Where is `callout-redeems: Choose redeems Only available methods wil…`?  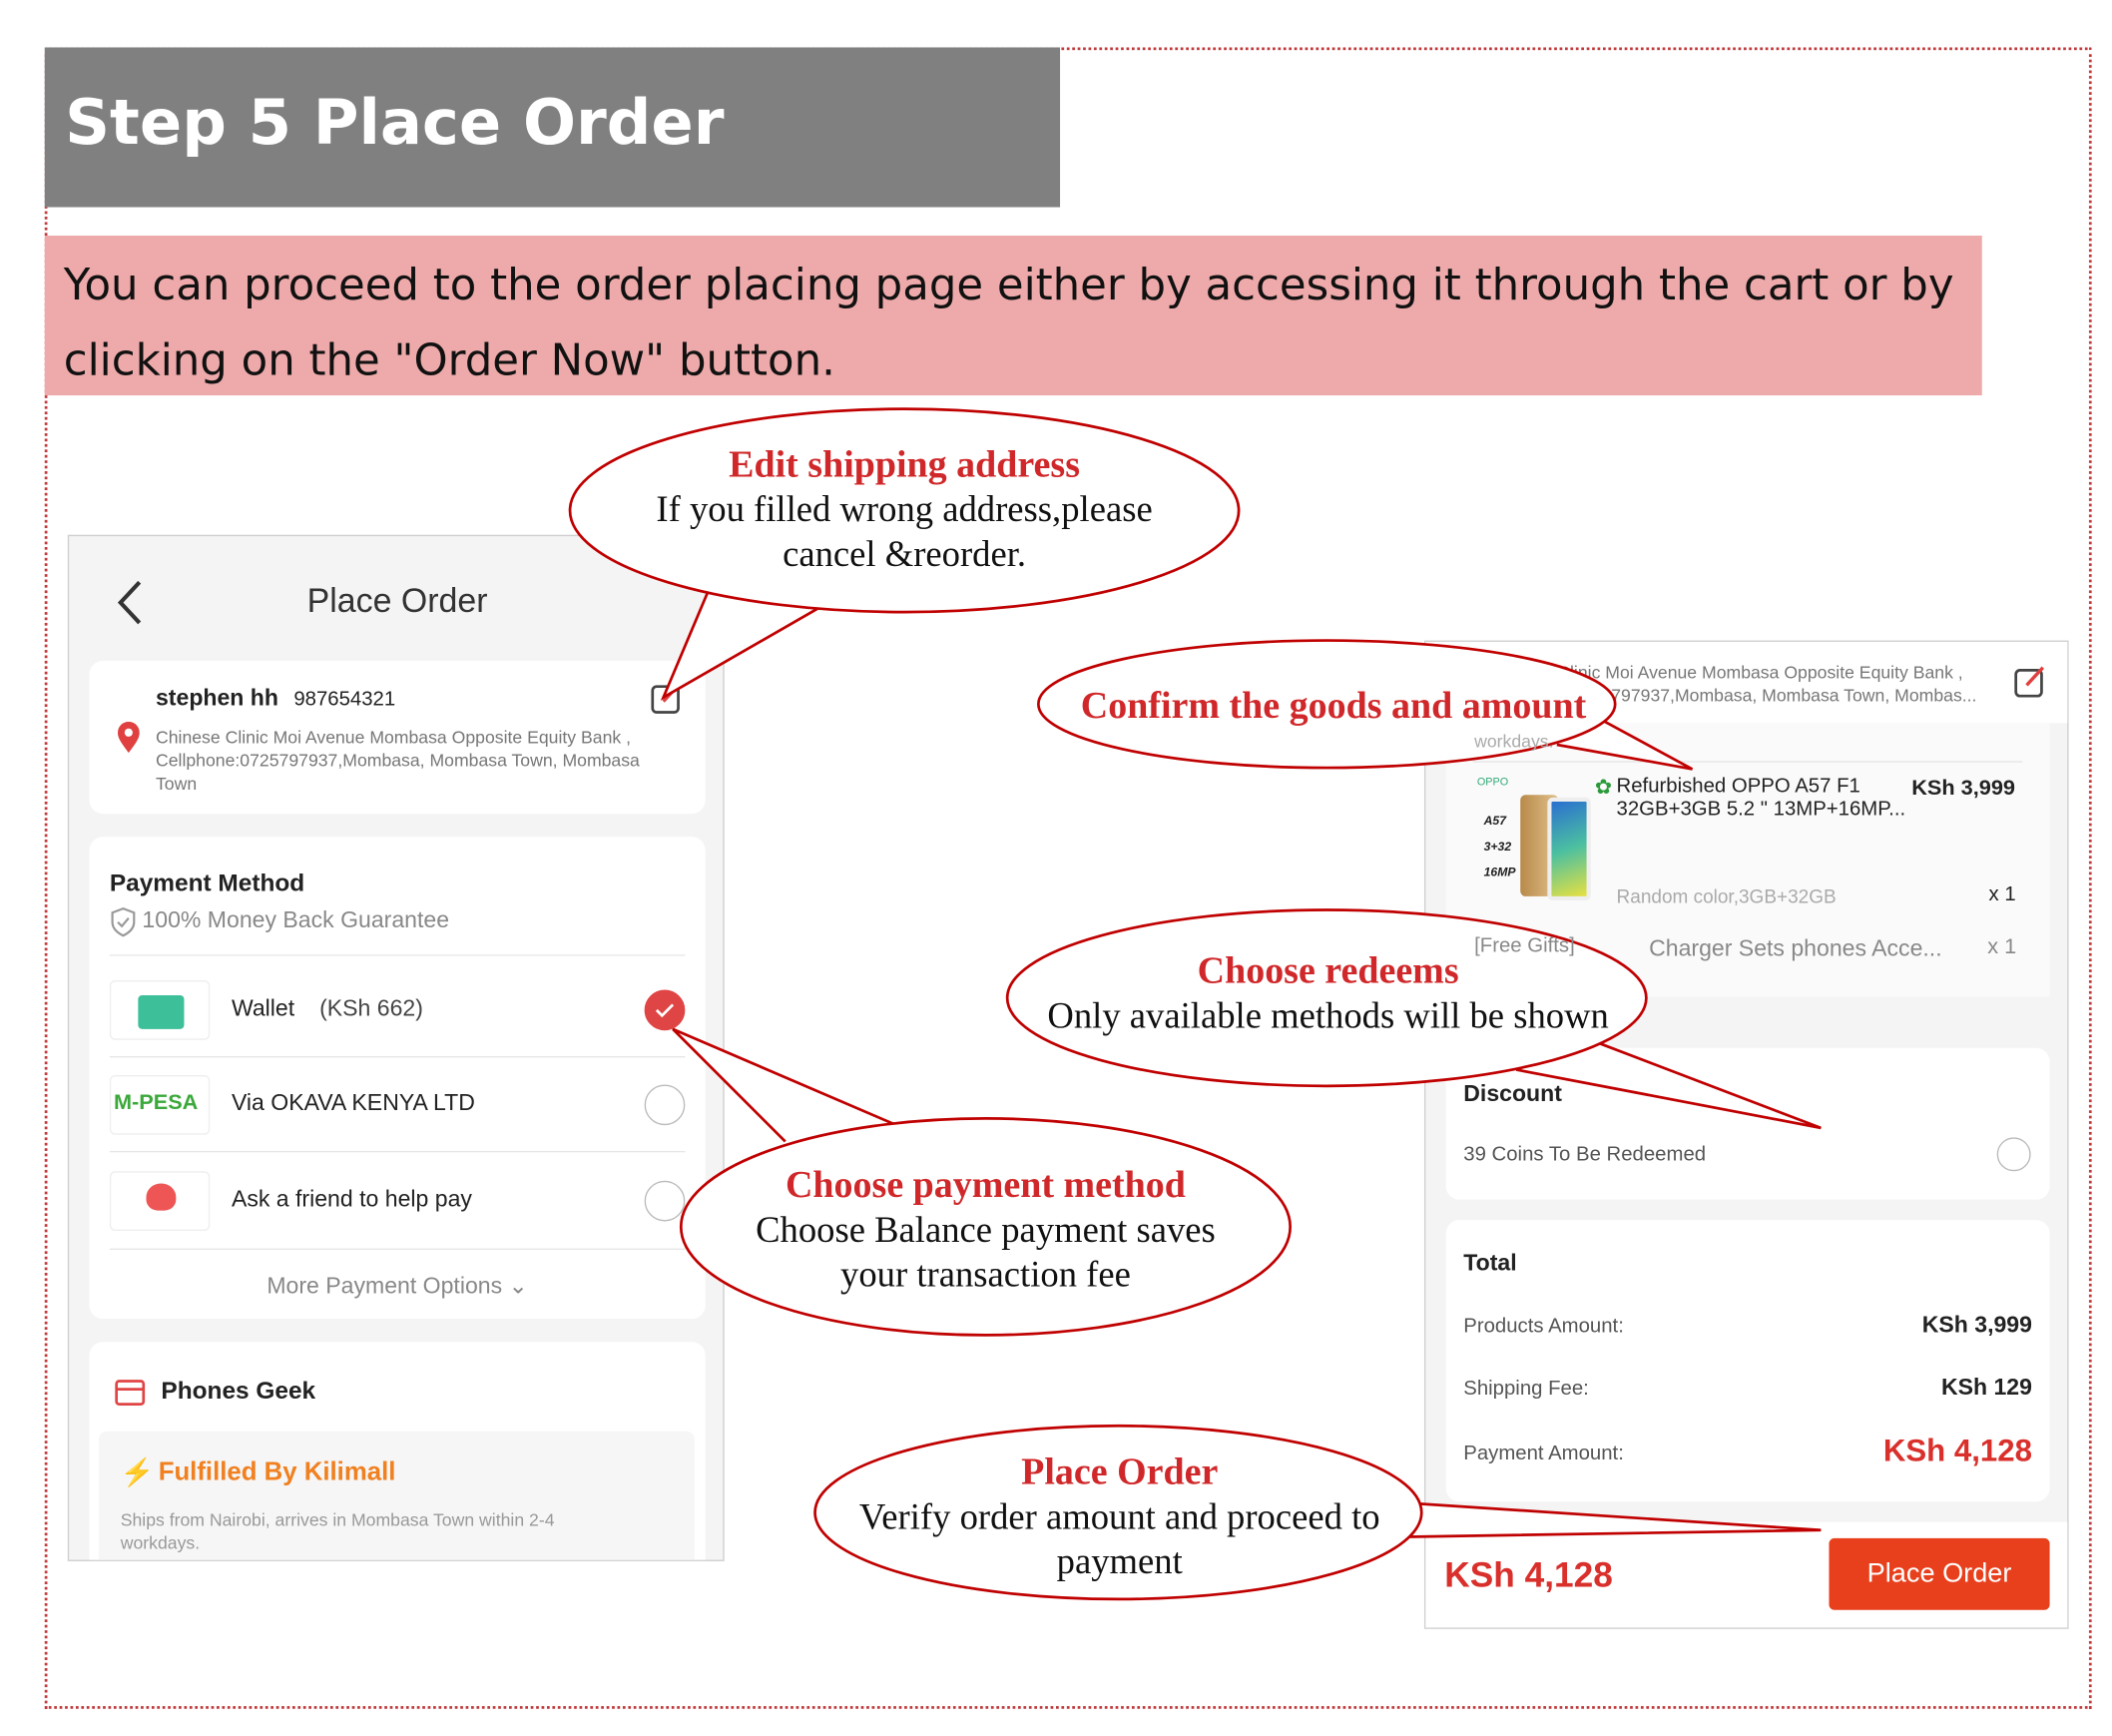 callout-redeems: Choose redeems Only available methods wil… is located at coordinates (1328, 993).